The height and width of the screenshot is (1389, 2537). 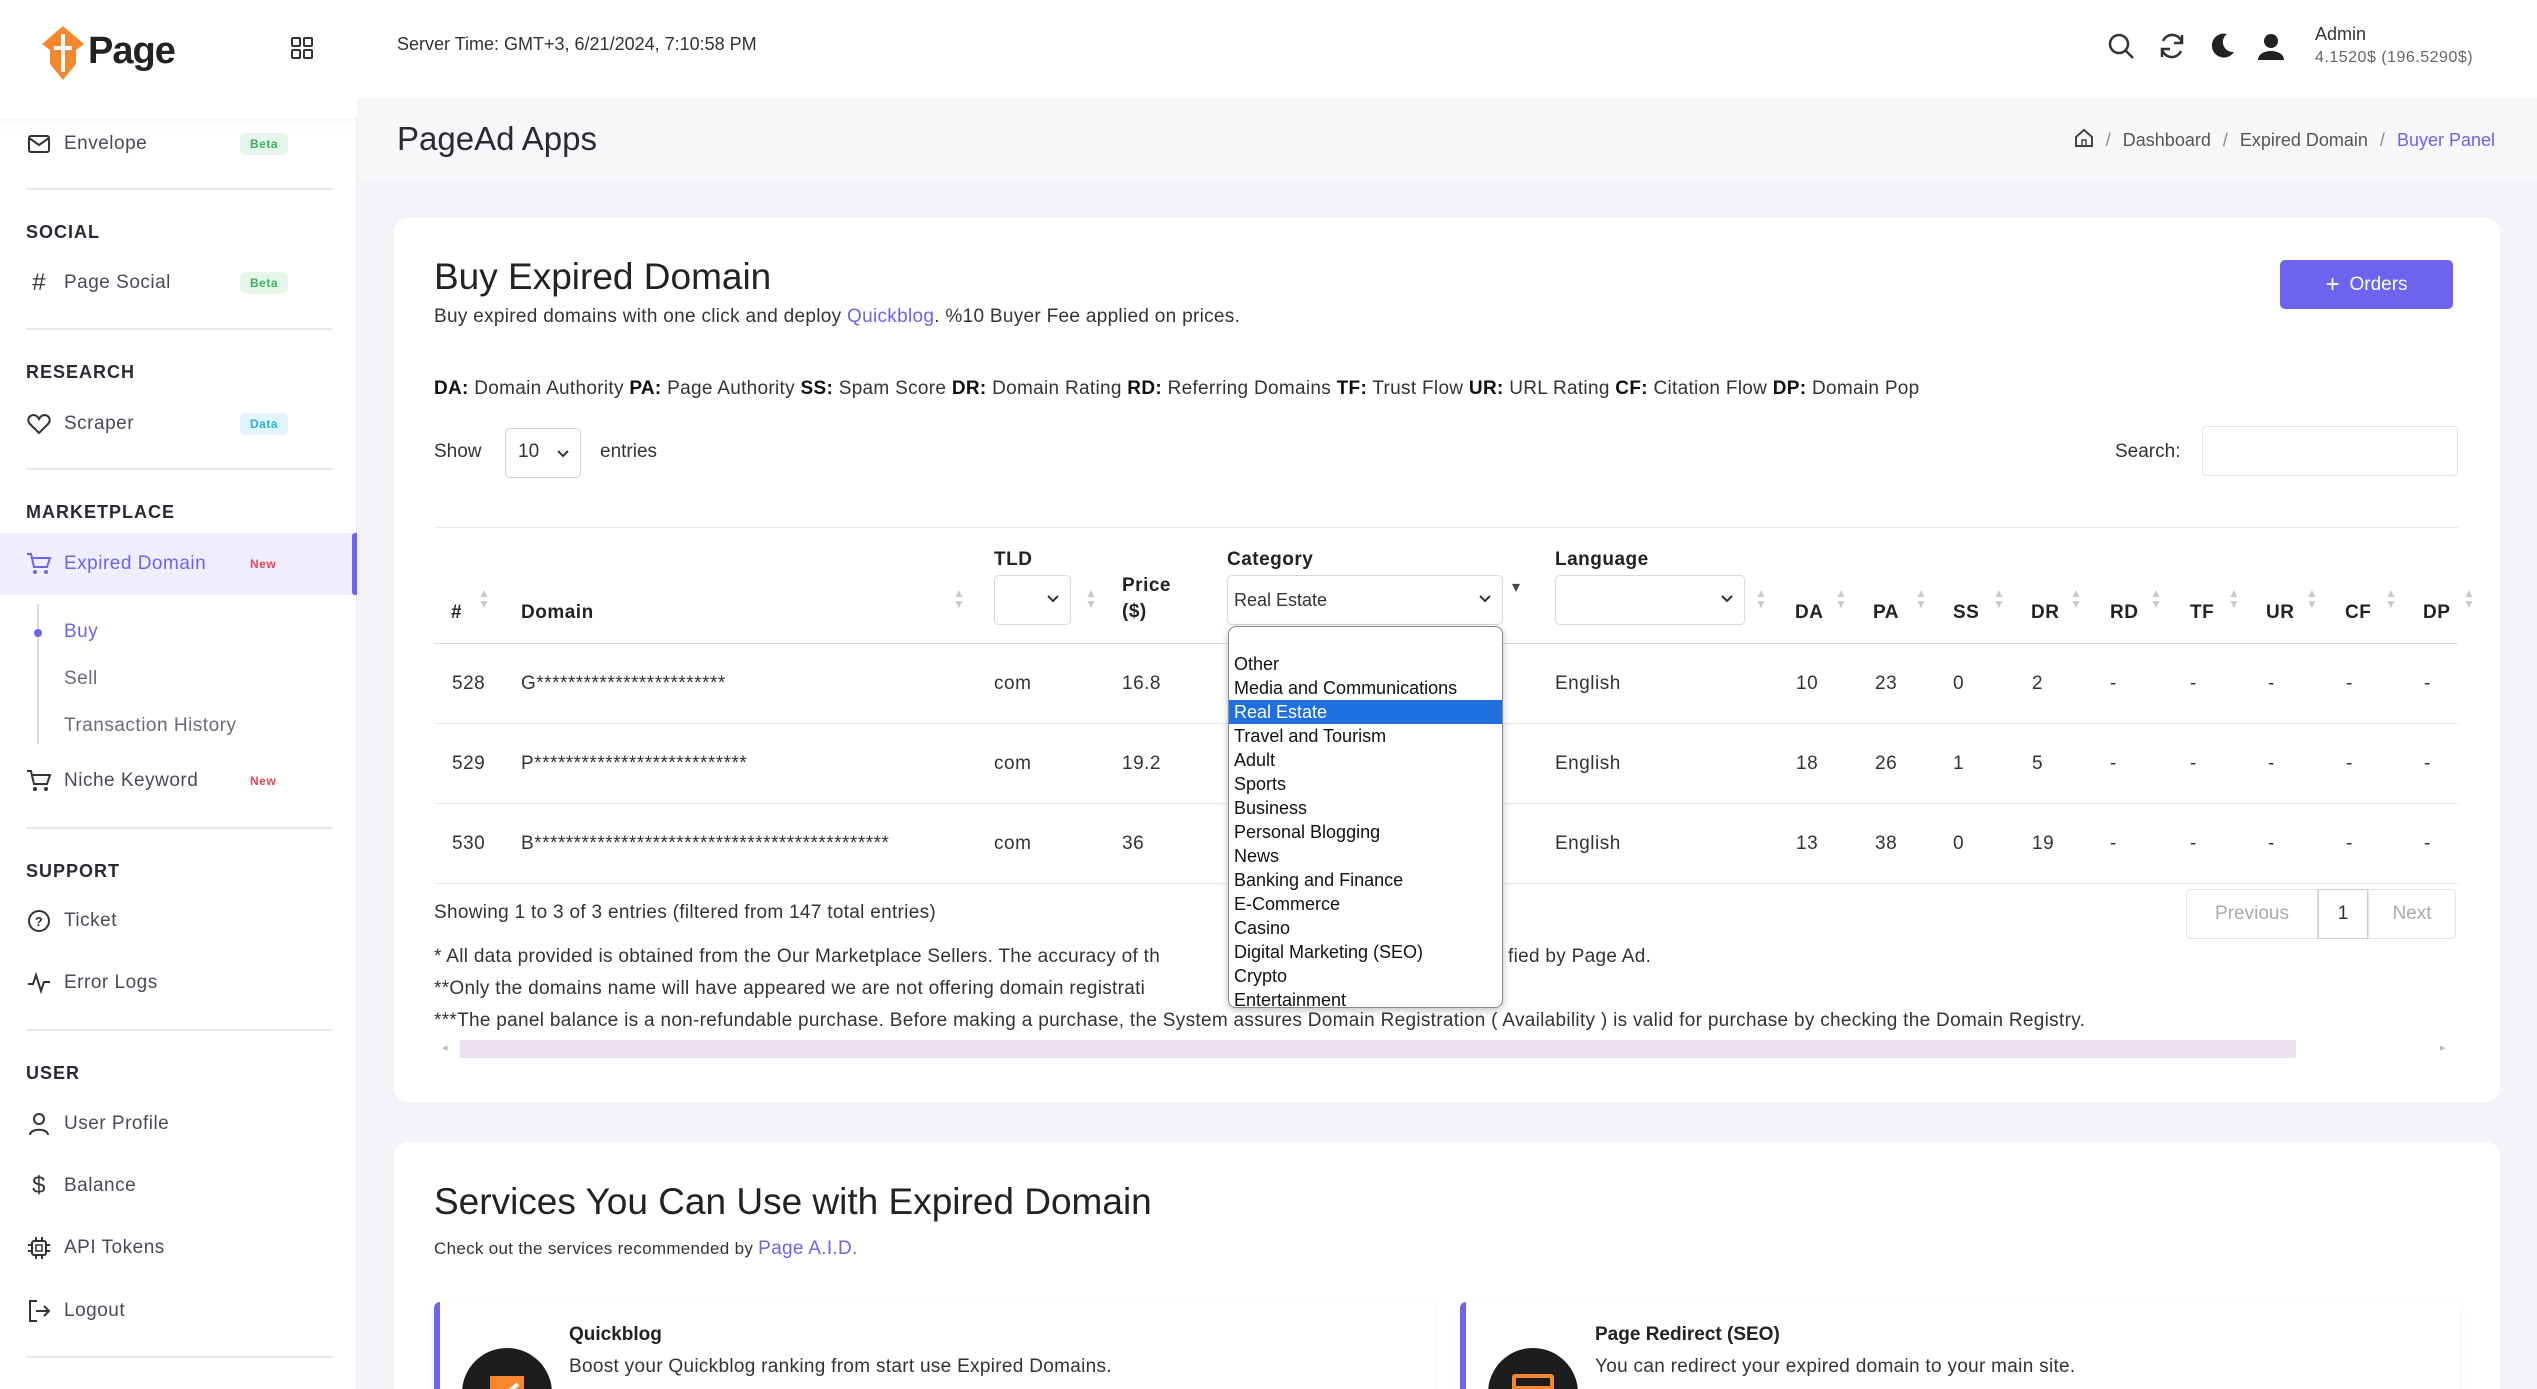 I want to click on col-header-category: Category, so click(x=1270, y=560).